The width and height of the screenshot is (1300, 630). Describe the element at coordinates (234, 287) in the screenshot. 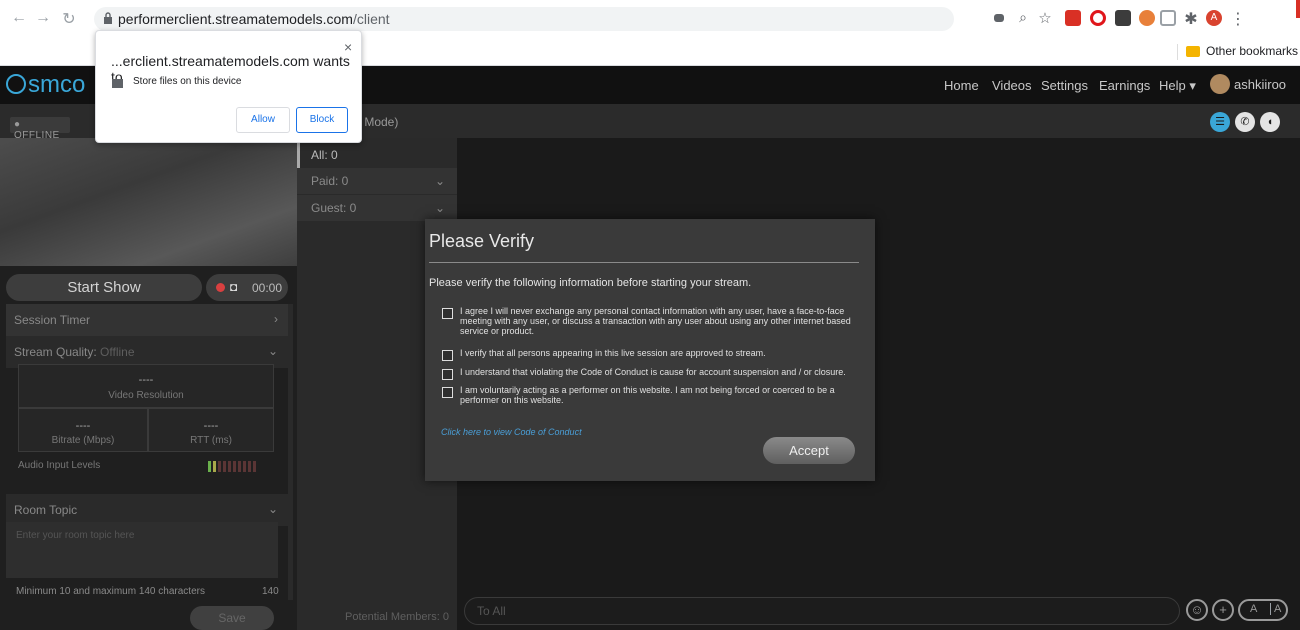

I see `camera-icon: ◘` at that location.